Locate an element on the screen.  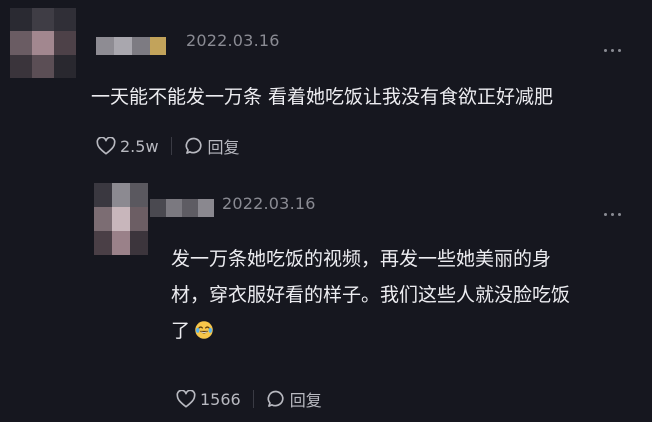
tearful-laugh-emoji is located at coordinates (204, 330).